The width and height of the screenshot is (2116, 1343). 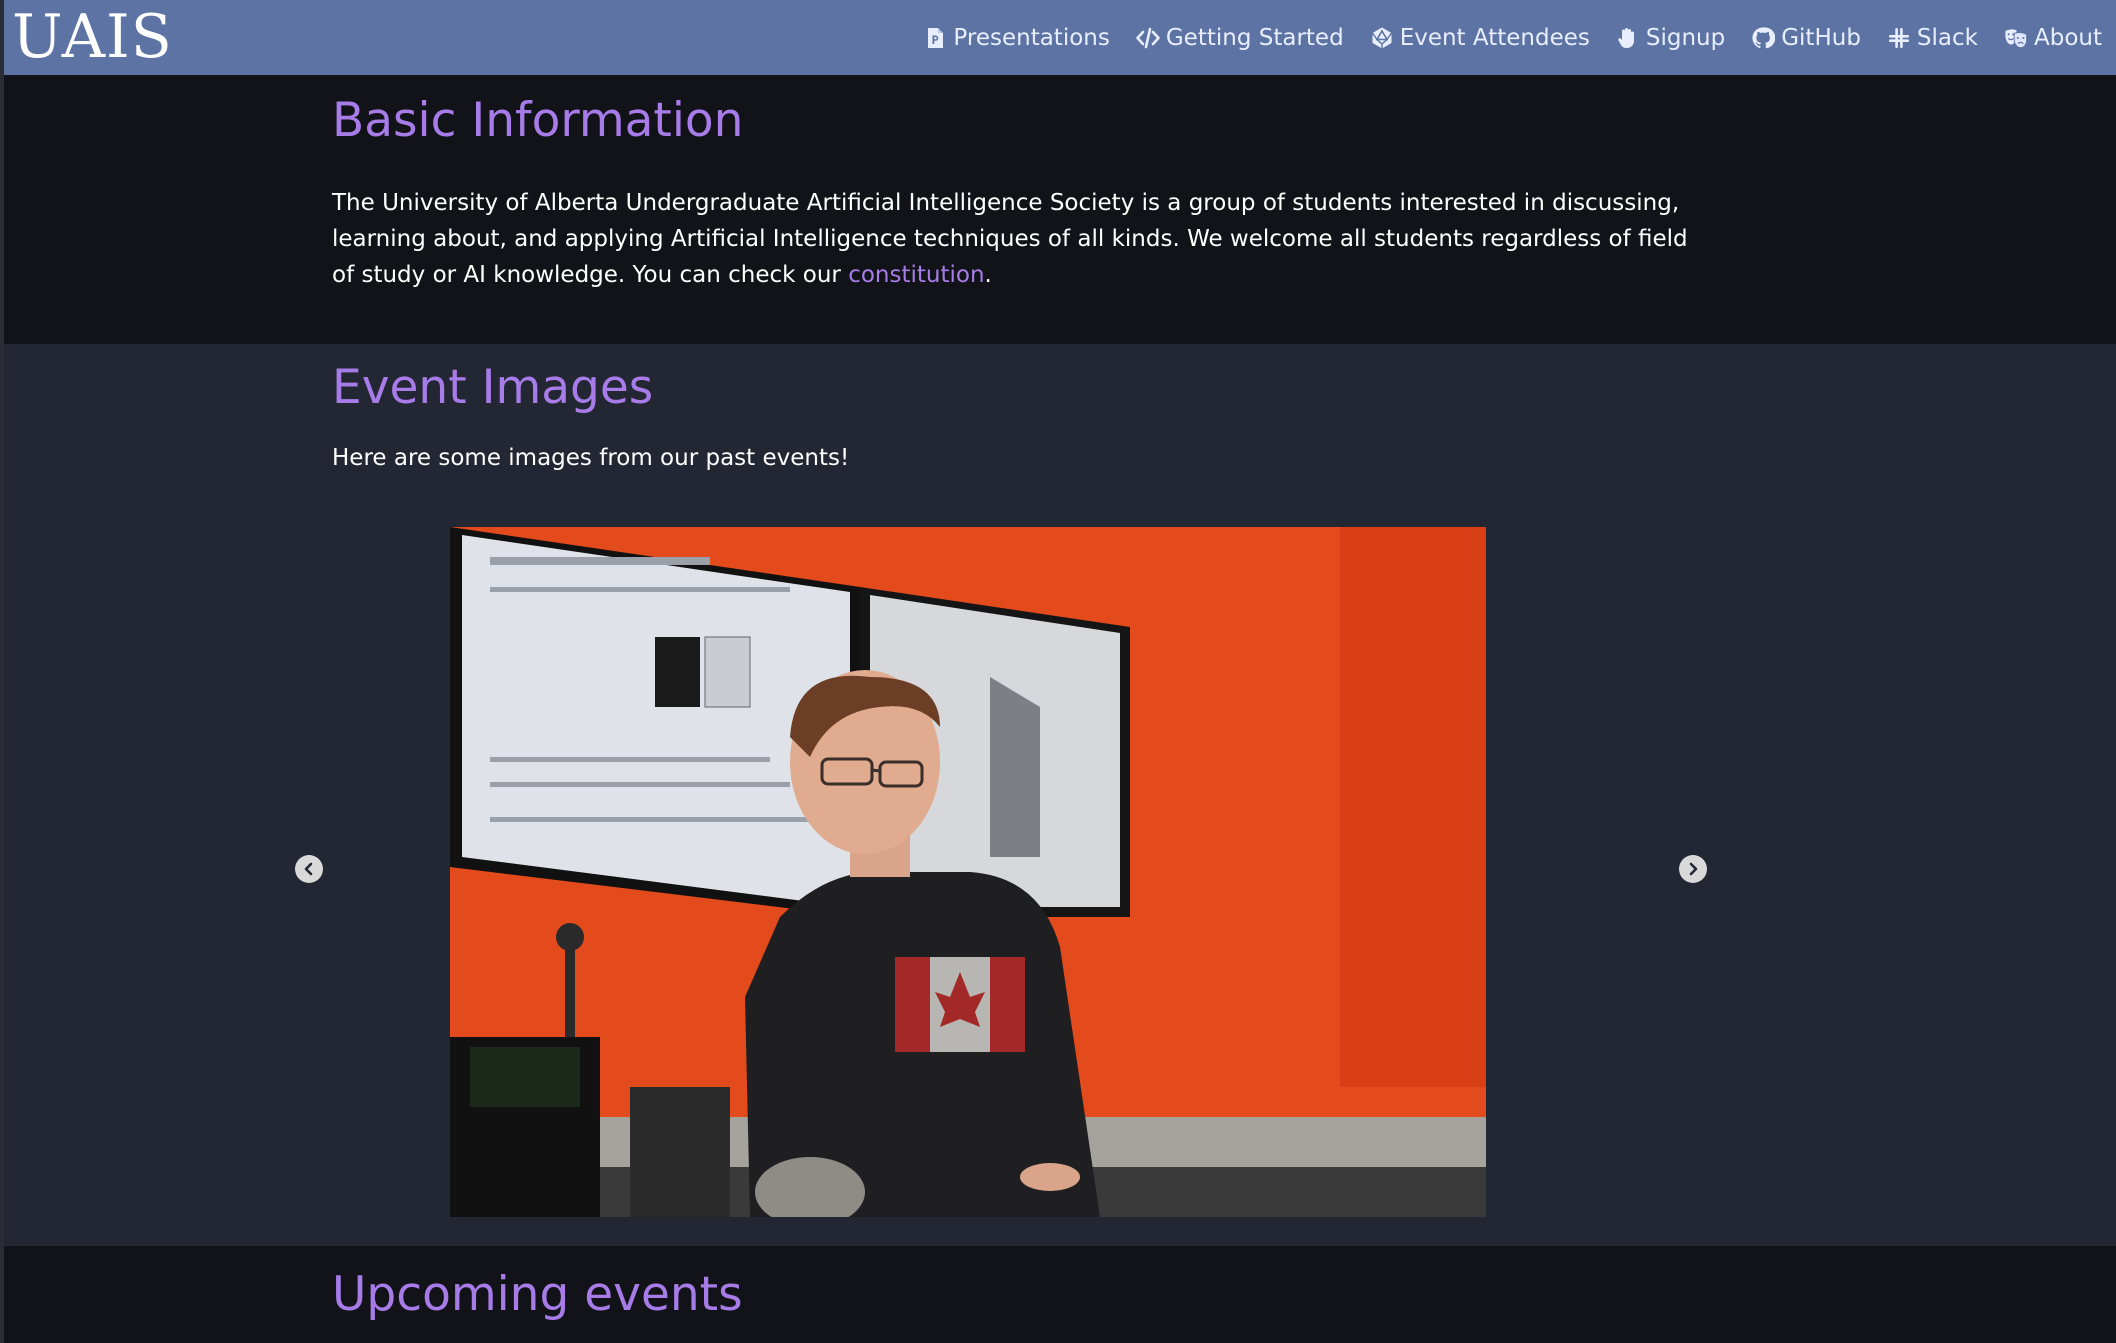 I want to click on code-icon, so click(x=1148, y=38).